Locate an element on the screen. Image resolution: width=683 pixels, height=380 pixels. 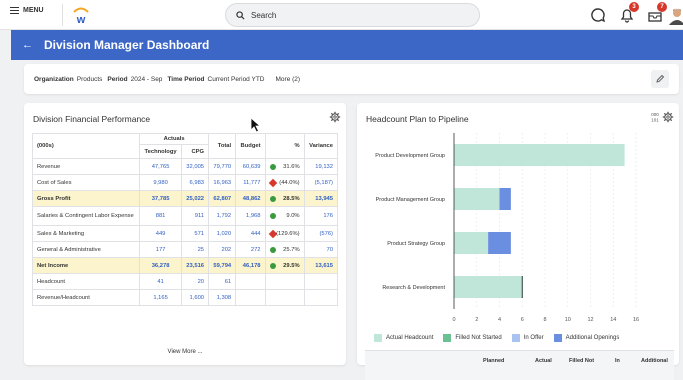
x-tick-label: 8 is located at coordinates (544, 320).